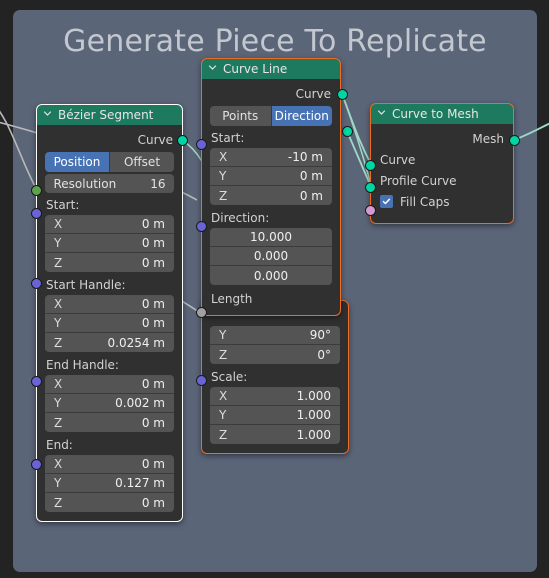 Image resolution: width=549 pixels, height=578 pixels. I want to click on socket-bezier-output-curve, so click(182, 140).